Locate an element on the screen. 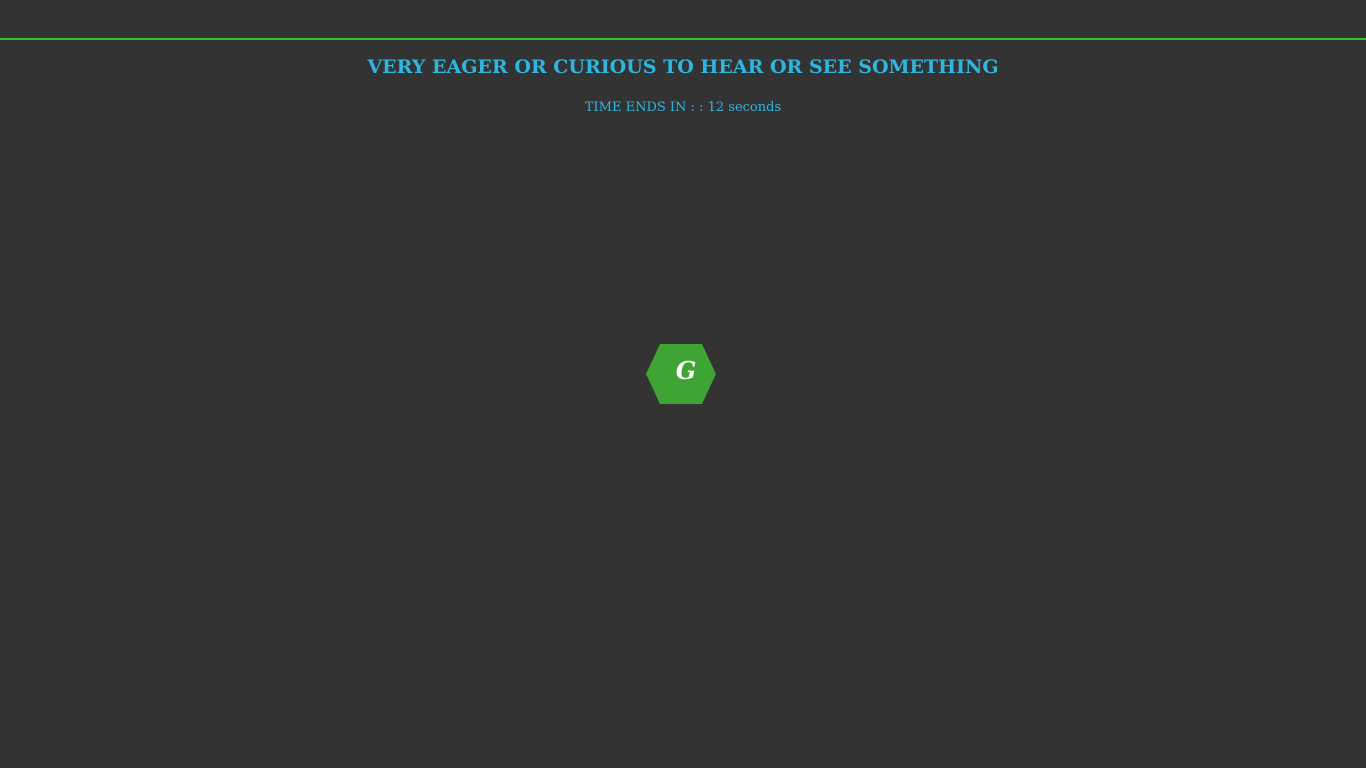 The width and height of the screenshot is (1366, 768). timer-label: TIME ENDS IN : : is located at coordinates (646, 107).